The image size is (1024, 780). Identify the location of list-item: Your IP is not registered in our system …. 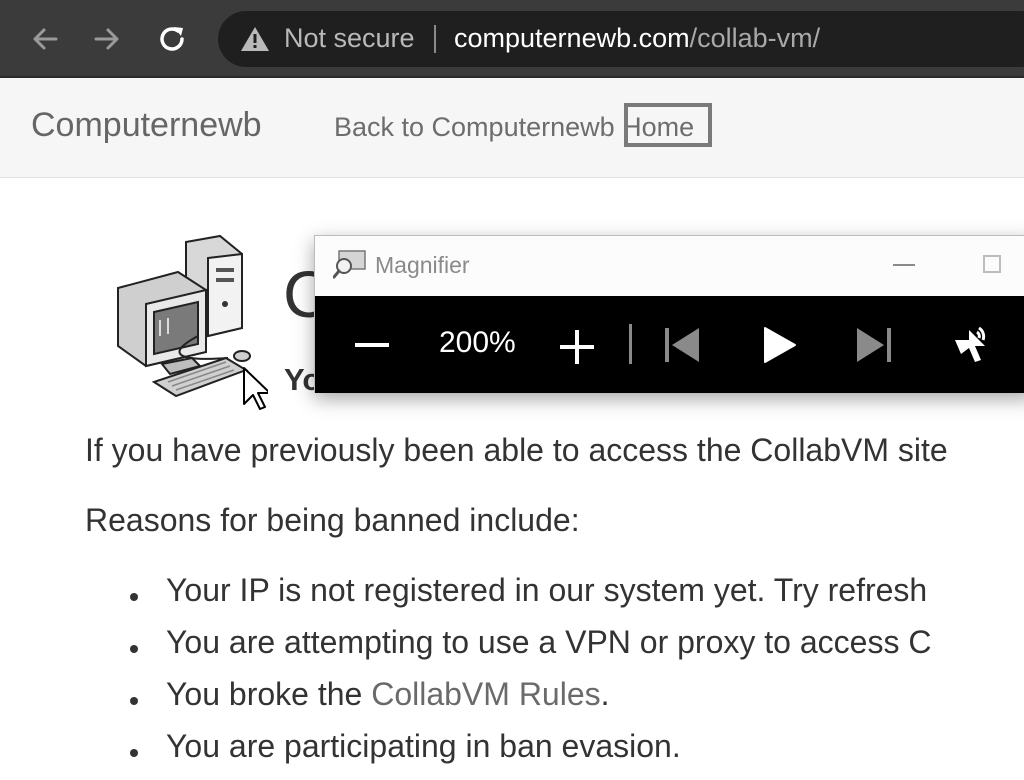
(530, 598).